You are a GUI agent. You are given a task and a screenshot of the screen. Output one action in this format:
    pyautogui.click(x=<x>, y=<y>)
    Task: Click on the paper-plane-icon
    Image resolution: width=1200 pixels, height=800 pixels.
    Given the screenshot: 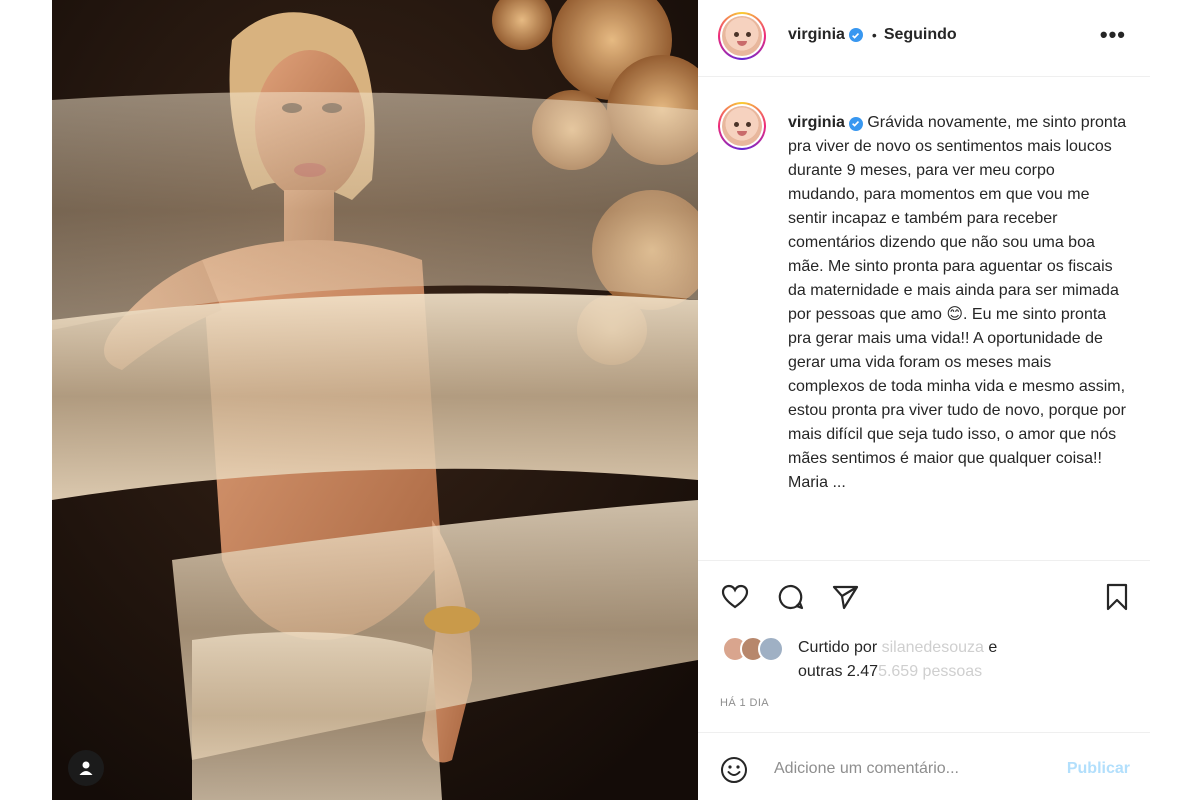 What is the action you would take?
    pyautogui.click(x=845, y=597)
    